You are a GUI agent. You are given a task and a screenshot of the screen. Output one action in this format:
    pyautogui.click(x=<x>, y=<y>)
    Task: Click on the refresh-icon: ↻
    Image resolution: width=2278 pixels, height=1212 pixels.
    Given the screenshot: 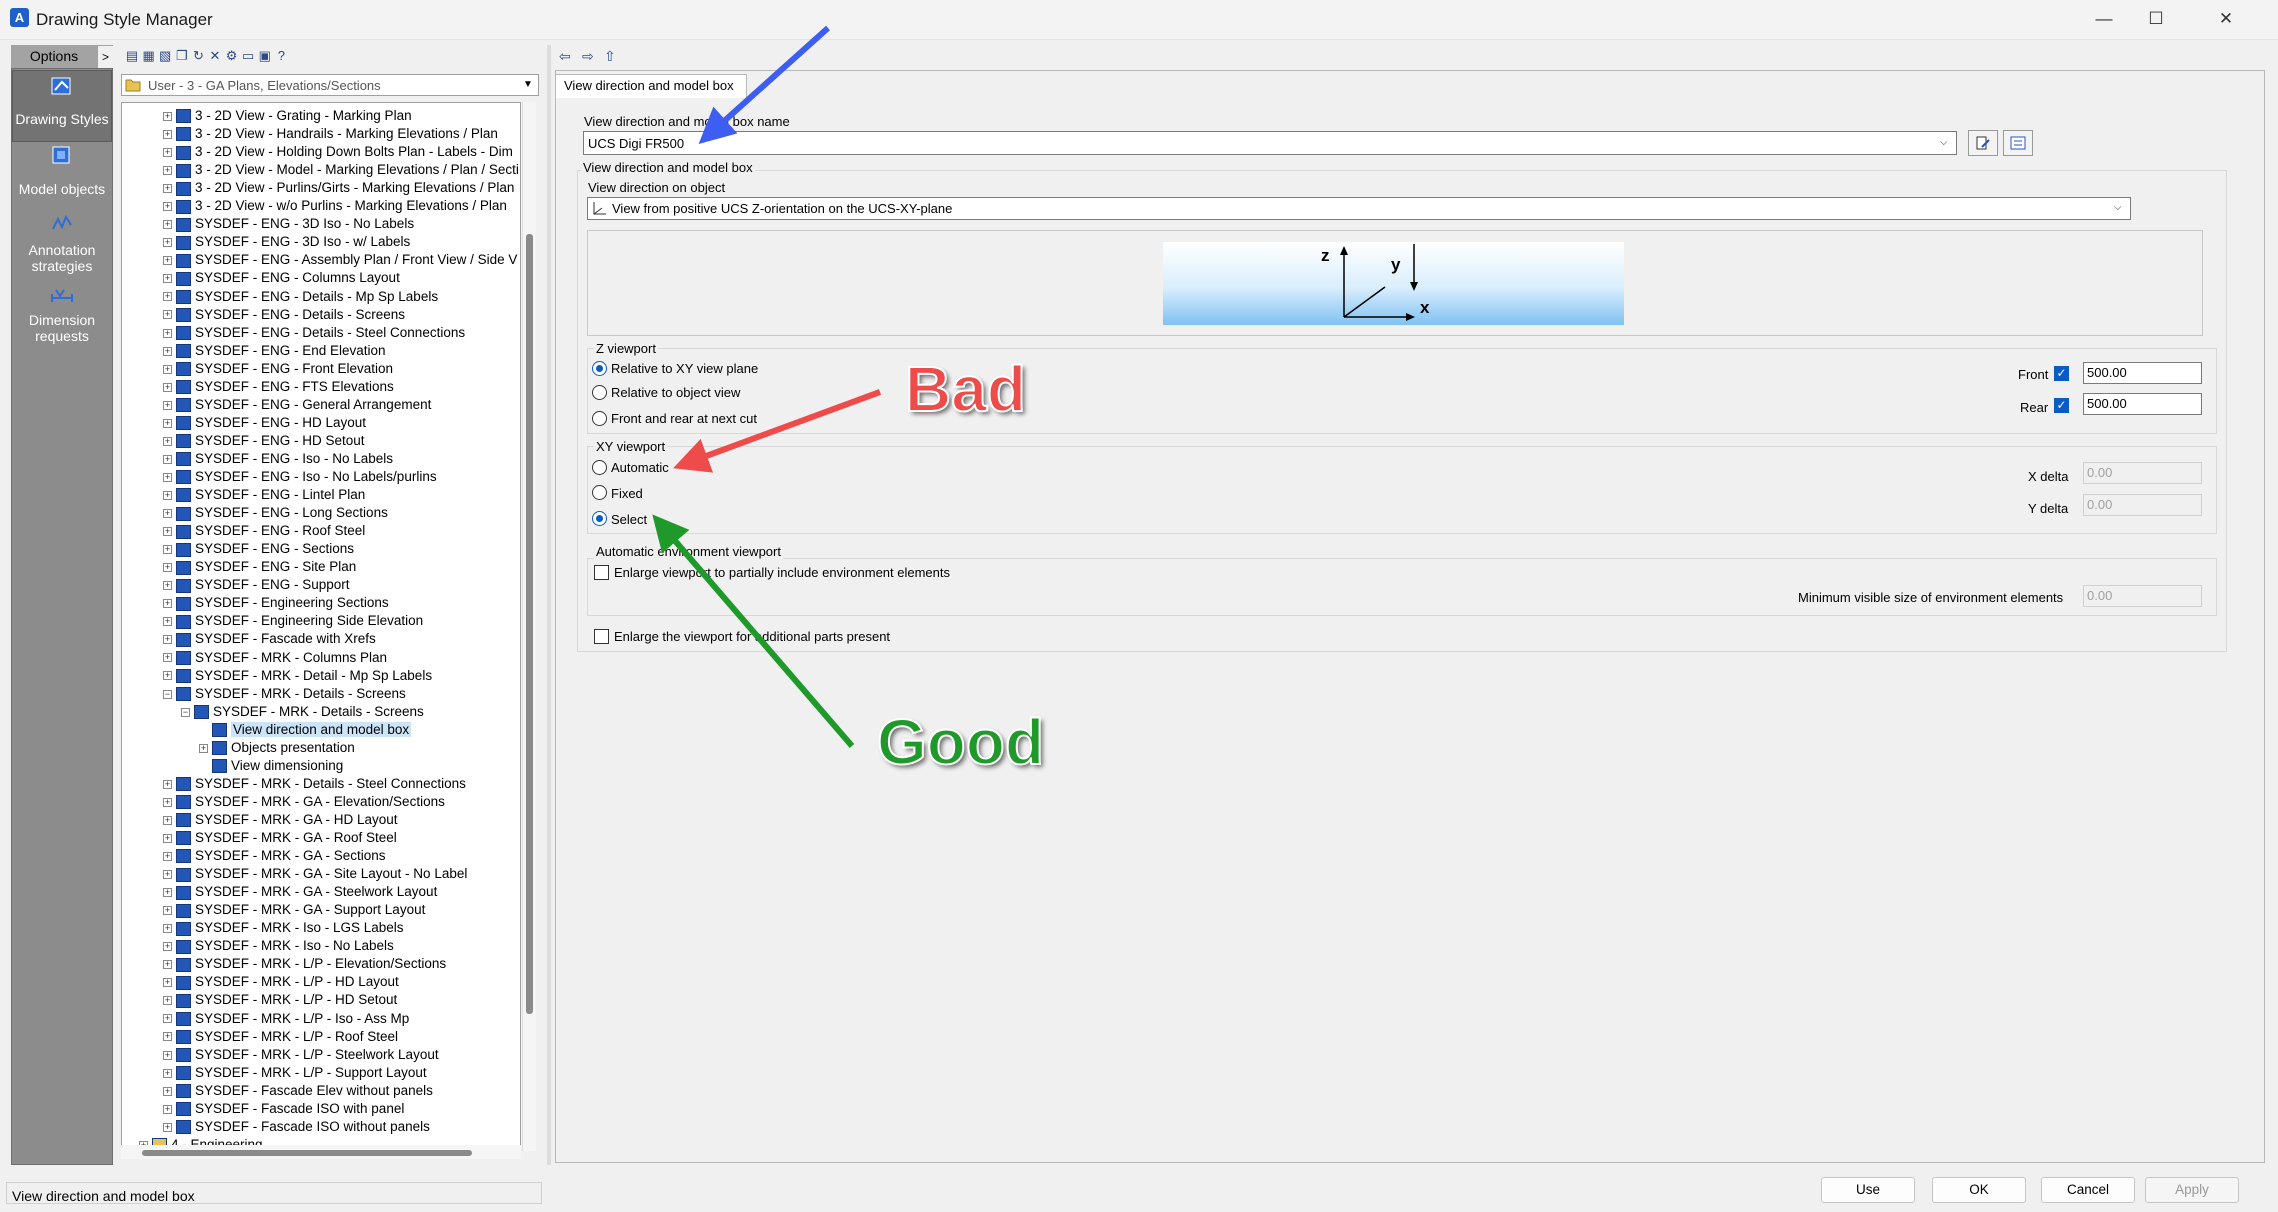 What is the action you would take?
    pyautogui.click(x=198, y=56)
    